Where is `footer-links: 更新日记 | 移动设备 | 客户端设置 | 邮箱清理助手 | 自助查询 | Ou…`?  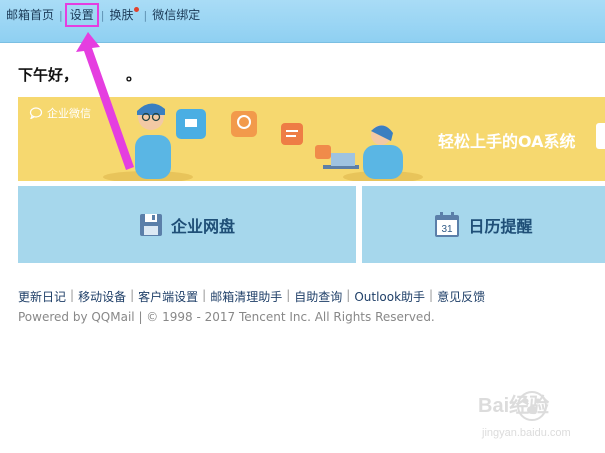
footer-links: 更新日记 | 移动设备 | 客户端设置 | 邮箱清理助手 | 自助查询 | Ou… is located at coordinates (251, 296).